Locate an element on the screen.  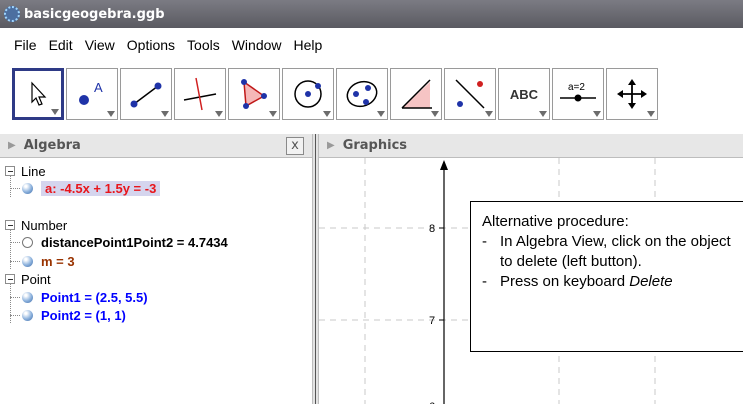
menu-help: Help is located at coordinates (308, 45).